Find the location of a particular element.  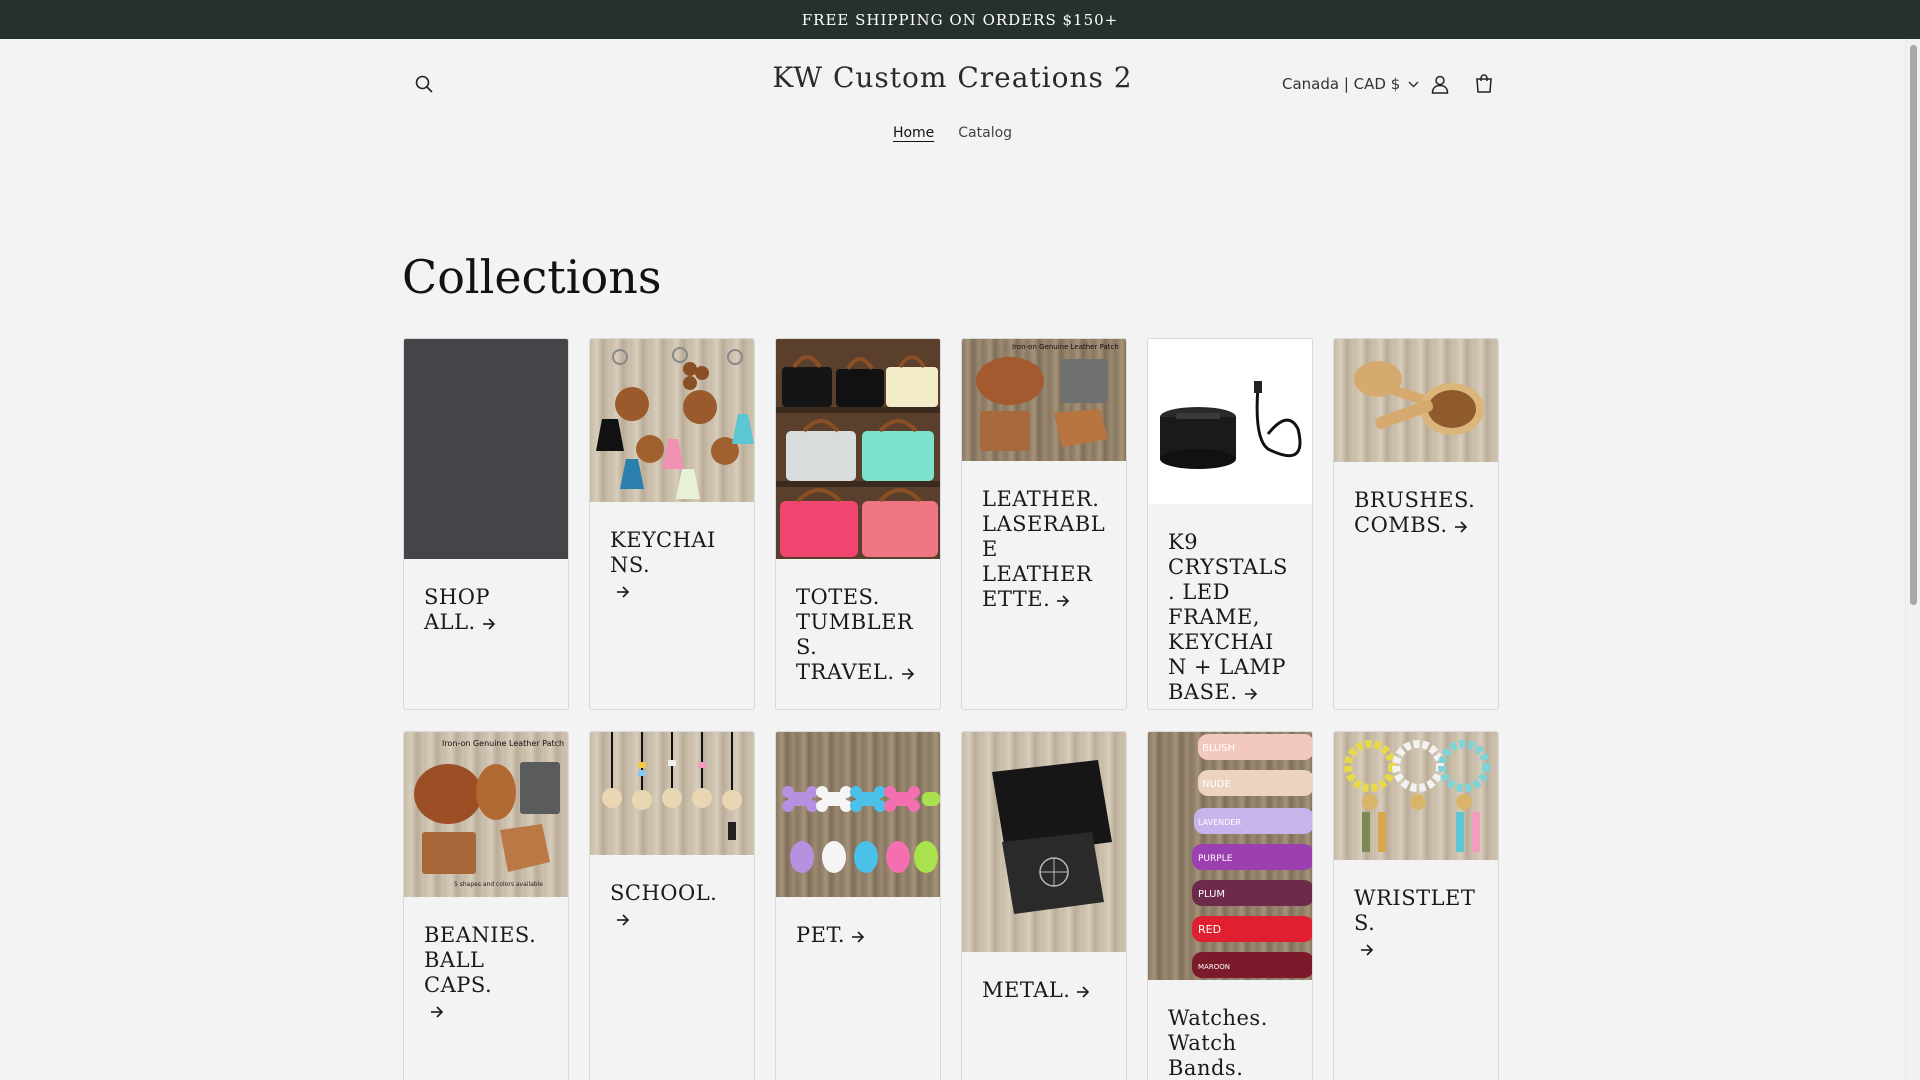

announcement-text: FREE SHIPPING ON ORDERS $150+ is located at coordinates (960, 19).